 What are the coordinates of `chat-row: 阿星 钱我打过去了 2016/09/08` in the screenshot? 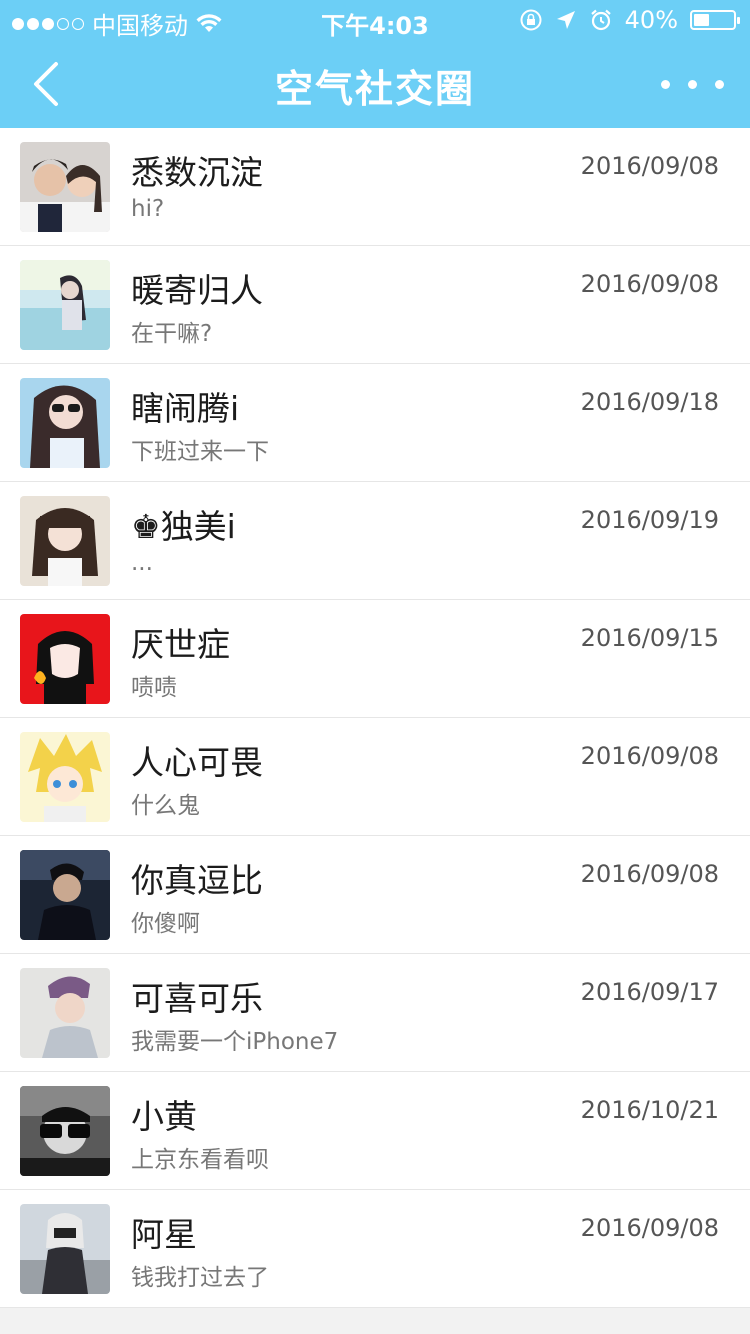 It's located at (375, 1249).